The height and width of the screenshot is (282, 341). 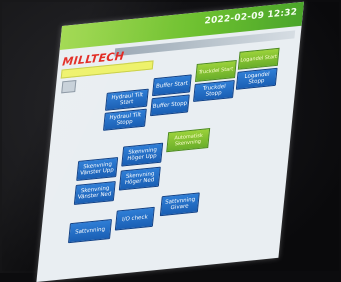 What do you see at coordinates (256, 78) in the screenshot?
I see `logandel-stopp-button: Logandel Stopp` at bounding box center [256, 78].